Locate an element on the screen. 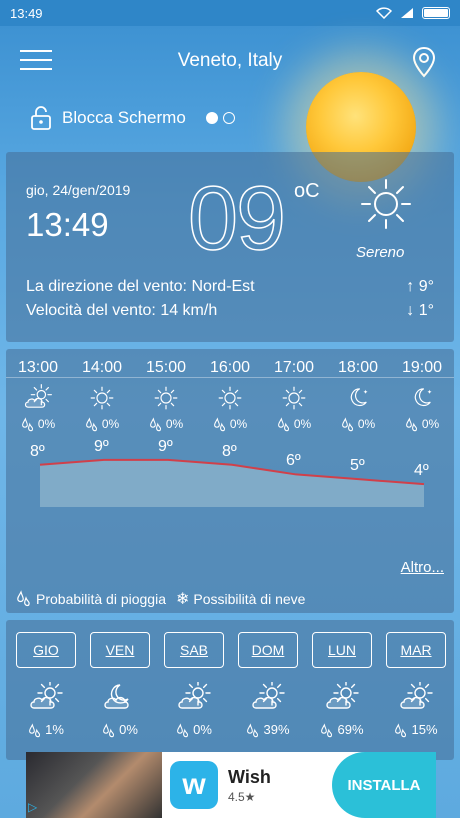 This screenshot has width=460, height=818. lock-screen-row: Blocca Schermo is located at coordinates (132, 118).